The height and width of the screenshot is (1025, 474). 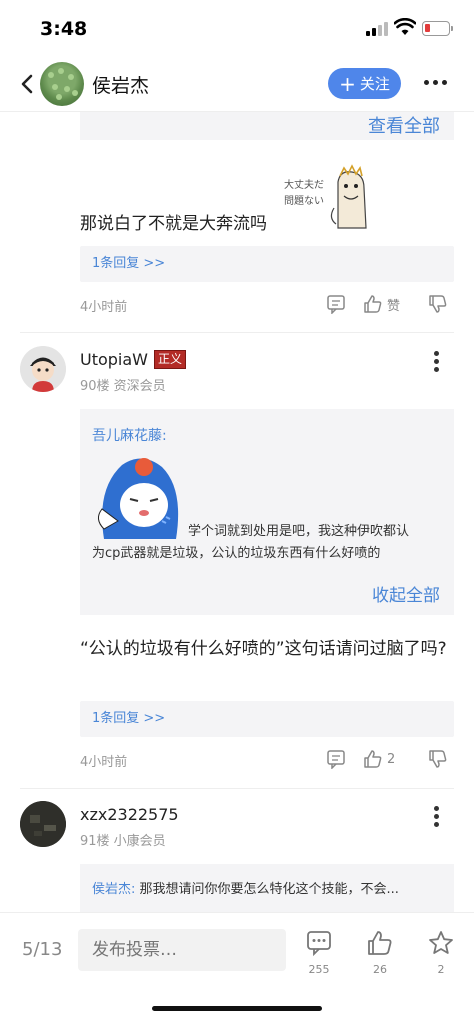 I want to click on username: xzx2322575, so click(x=129, y=814).